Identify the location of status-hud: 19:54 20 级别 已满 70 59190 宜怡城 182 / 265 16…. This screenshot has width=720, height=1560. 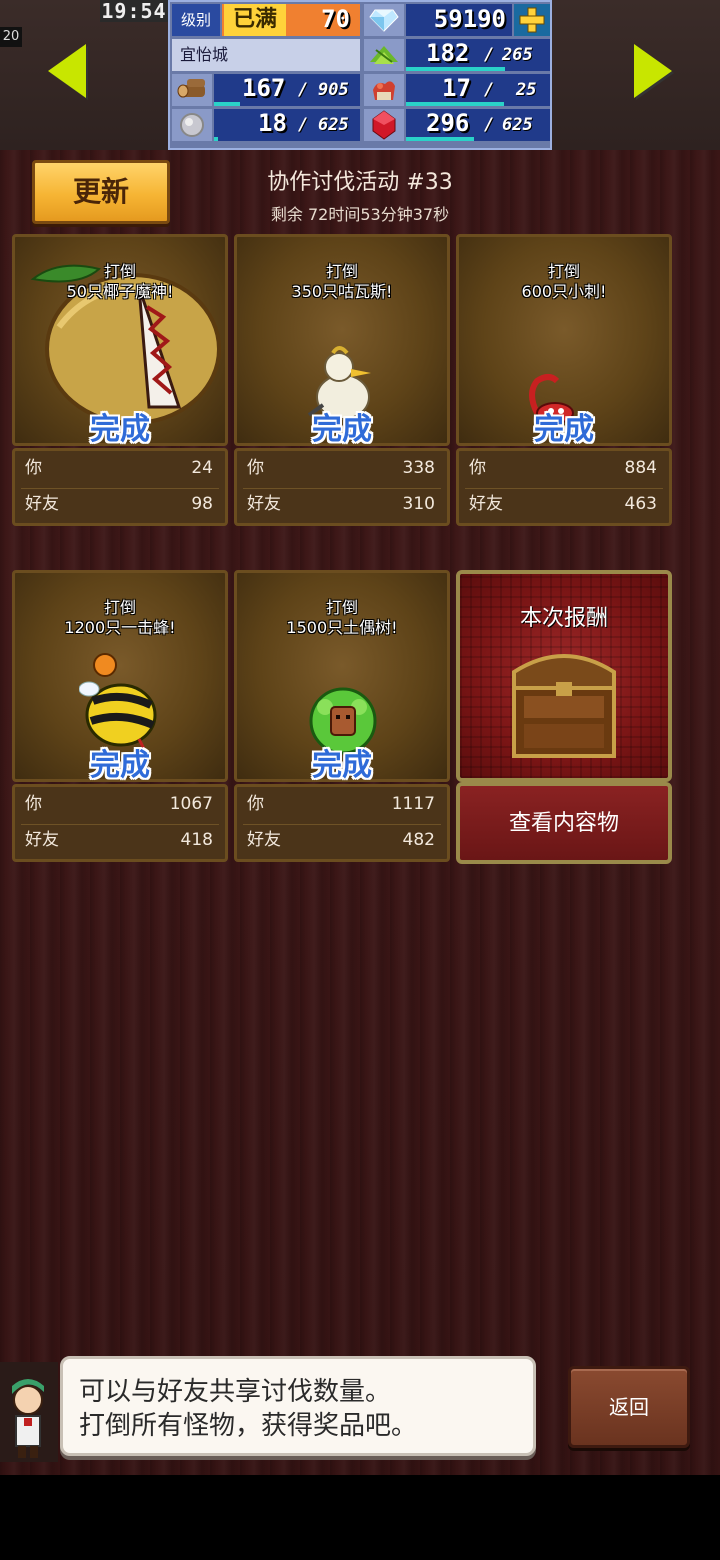
(360, 75).